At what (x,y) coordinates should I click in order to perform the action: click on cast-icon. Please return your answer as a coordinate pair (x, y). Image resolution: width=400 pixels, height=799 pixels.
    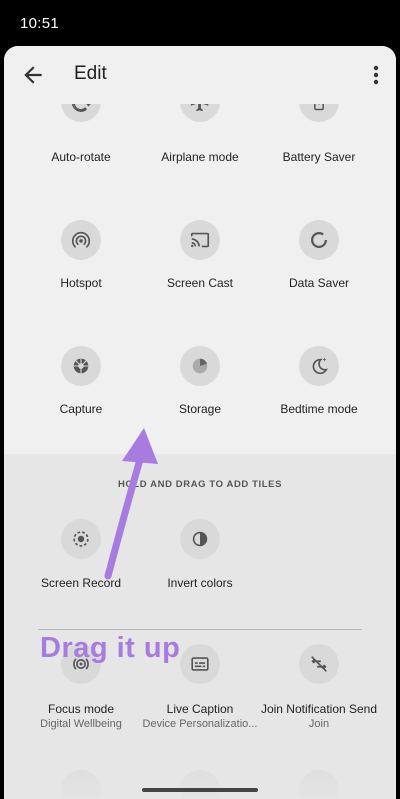
    Looking at the image, I should click on (200, 240).